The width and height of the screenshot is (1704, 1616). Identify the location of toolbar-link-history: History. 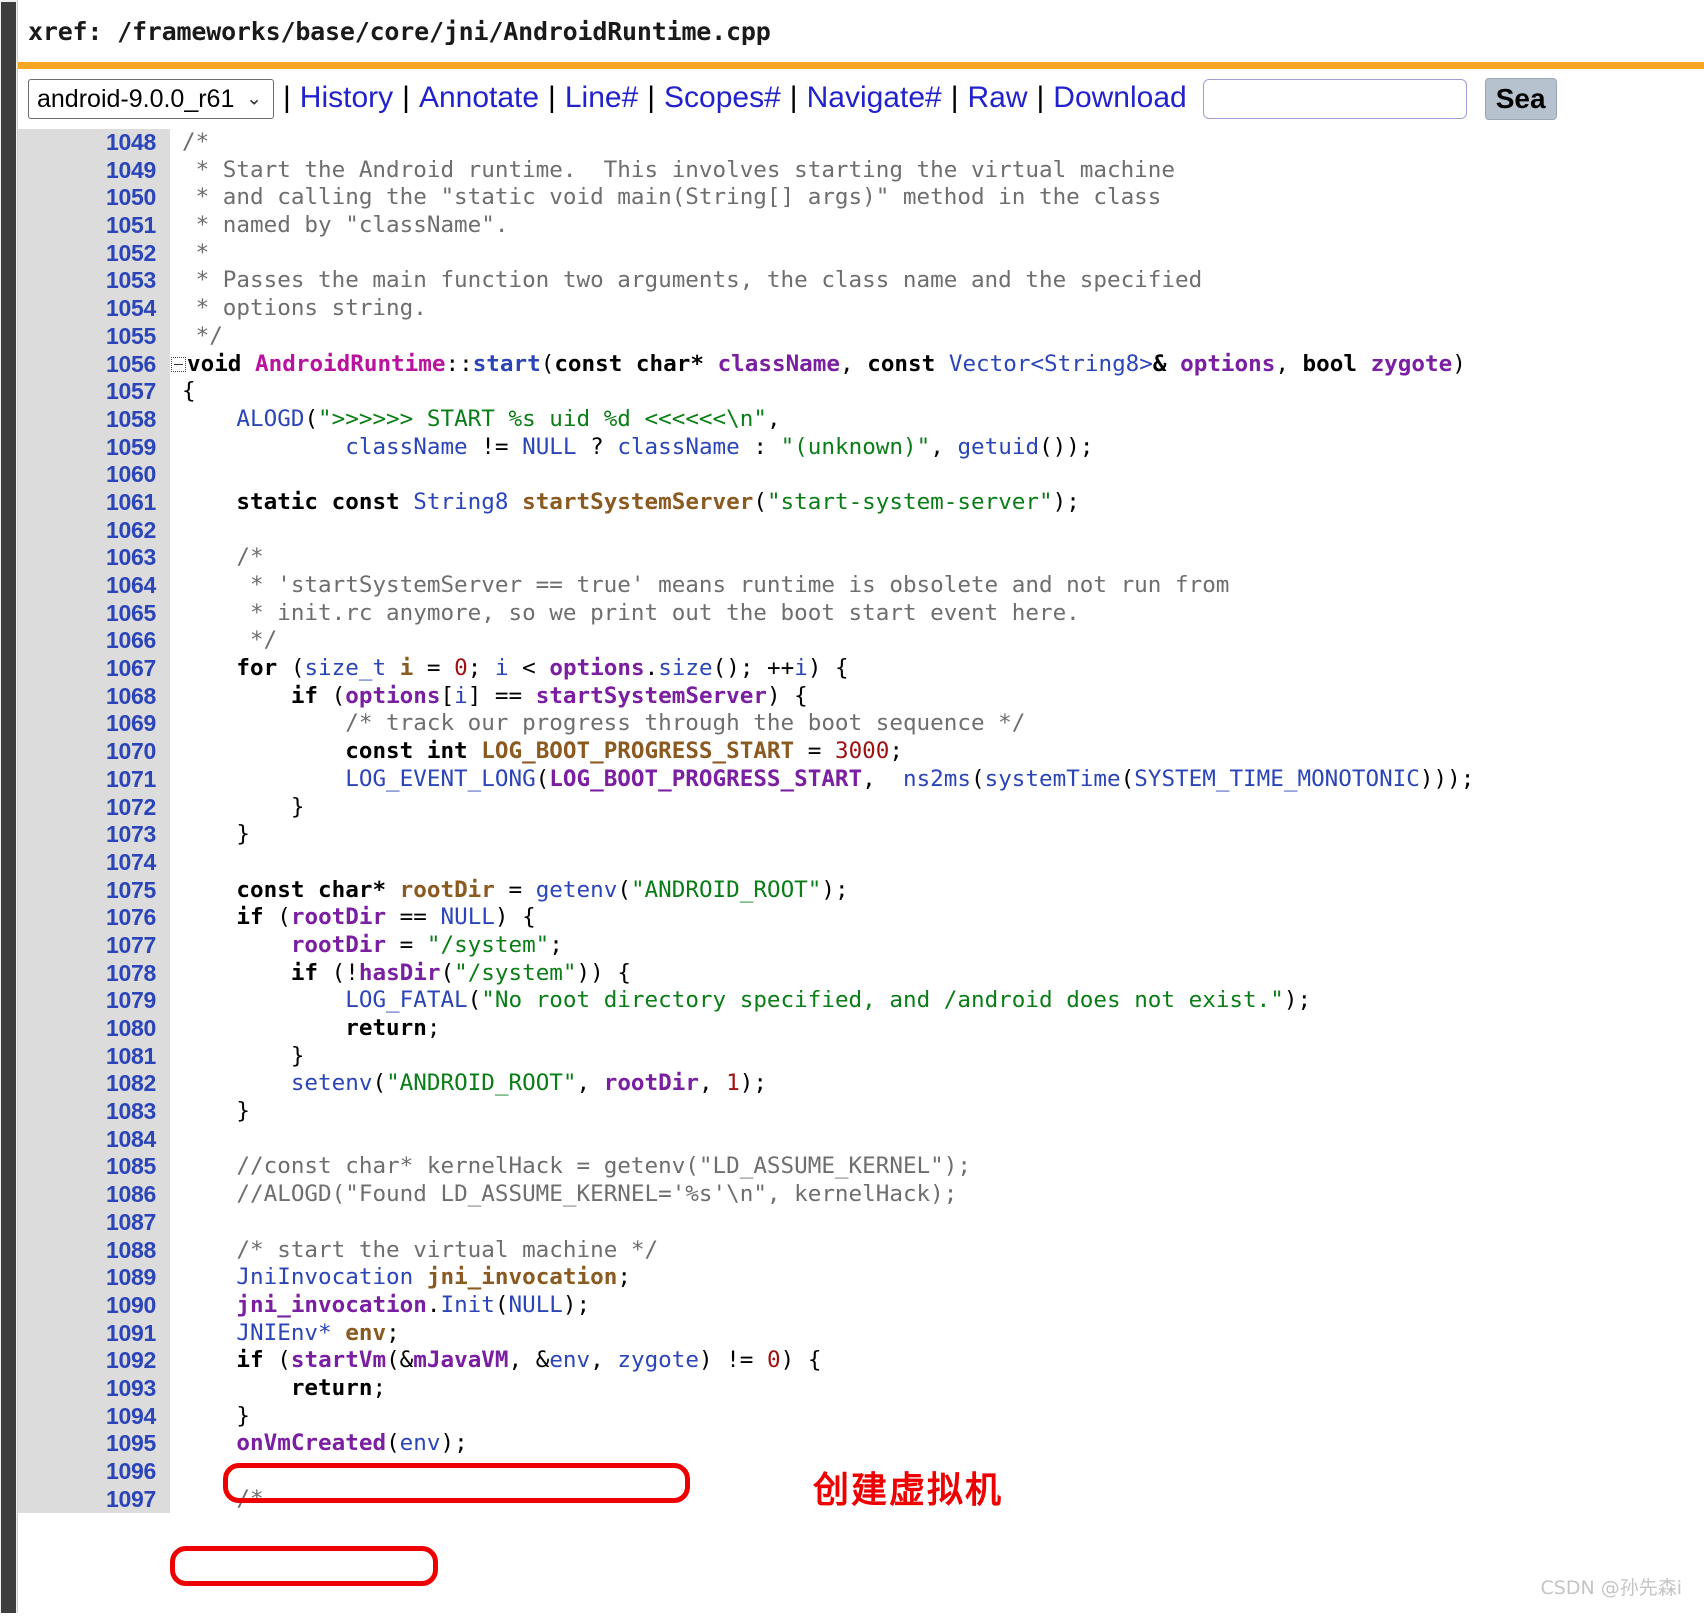
(346, 99).